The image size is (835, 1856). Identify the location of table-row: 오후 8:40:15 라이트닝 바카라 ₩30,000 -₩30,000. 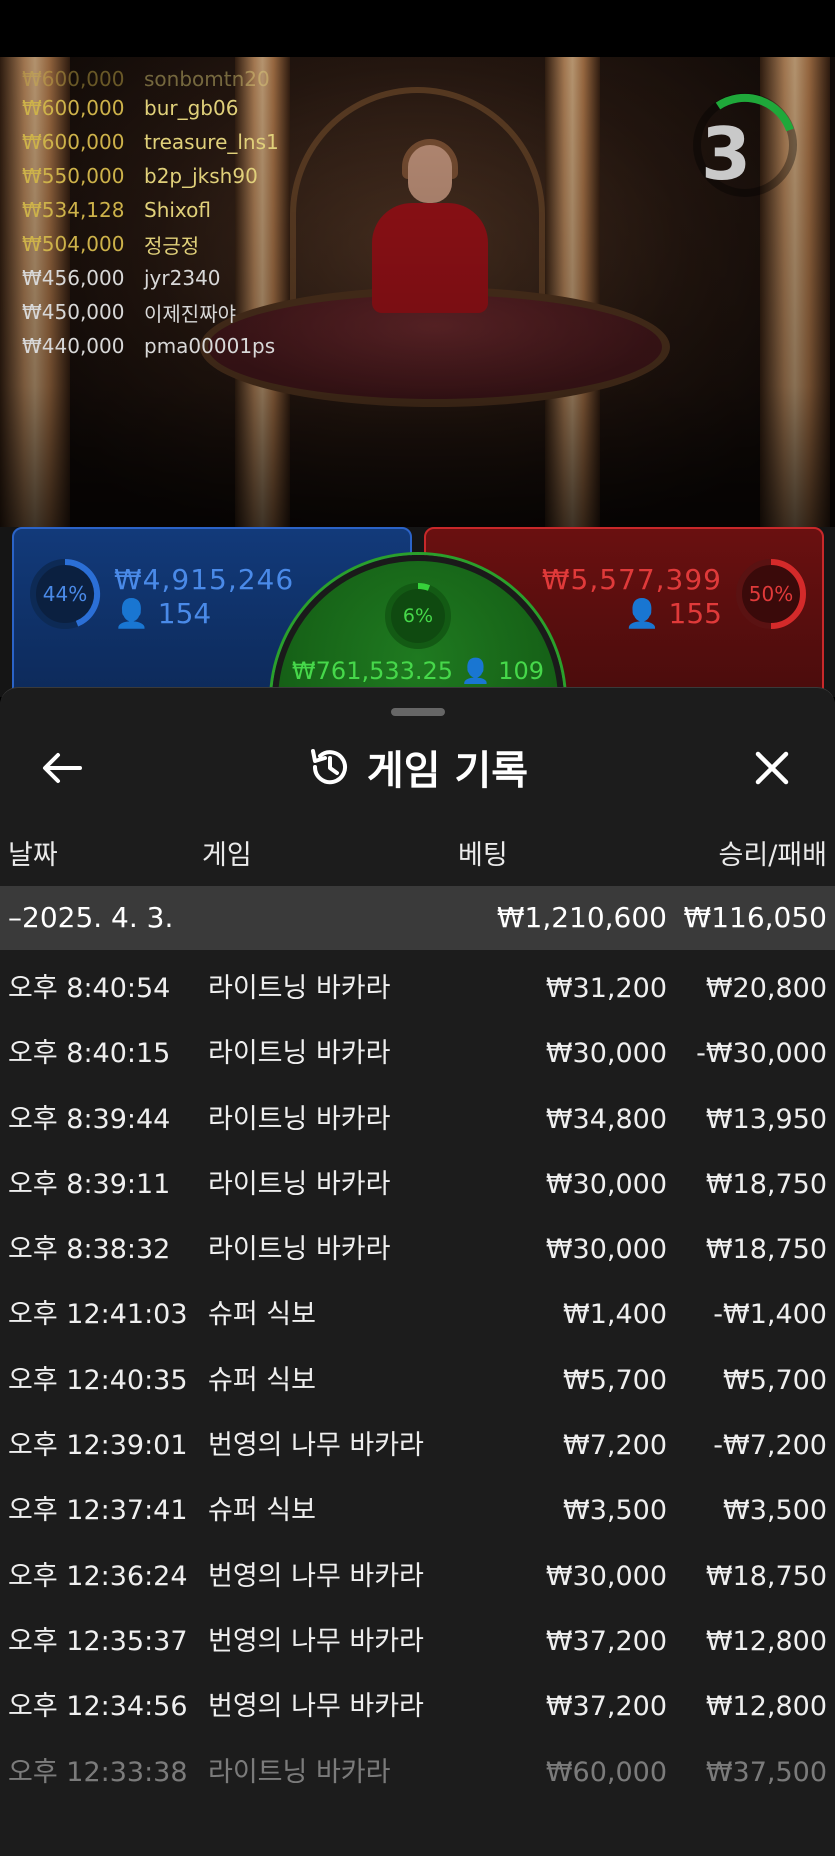
(417, 1053).